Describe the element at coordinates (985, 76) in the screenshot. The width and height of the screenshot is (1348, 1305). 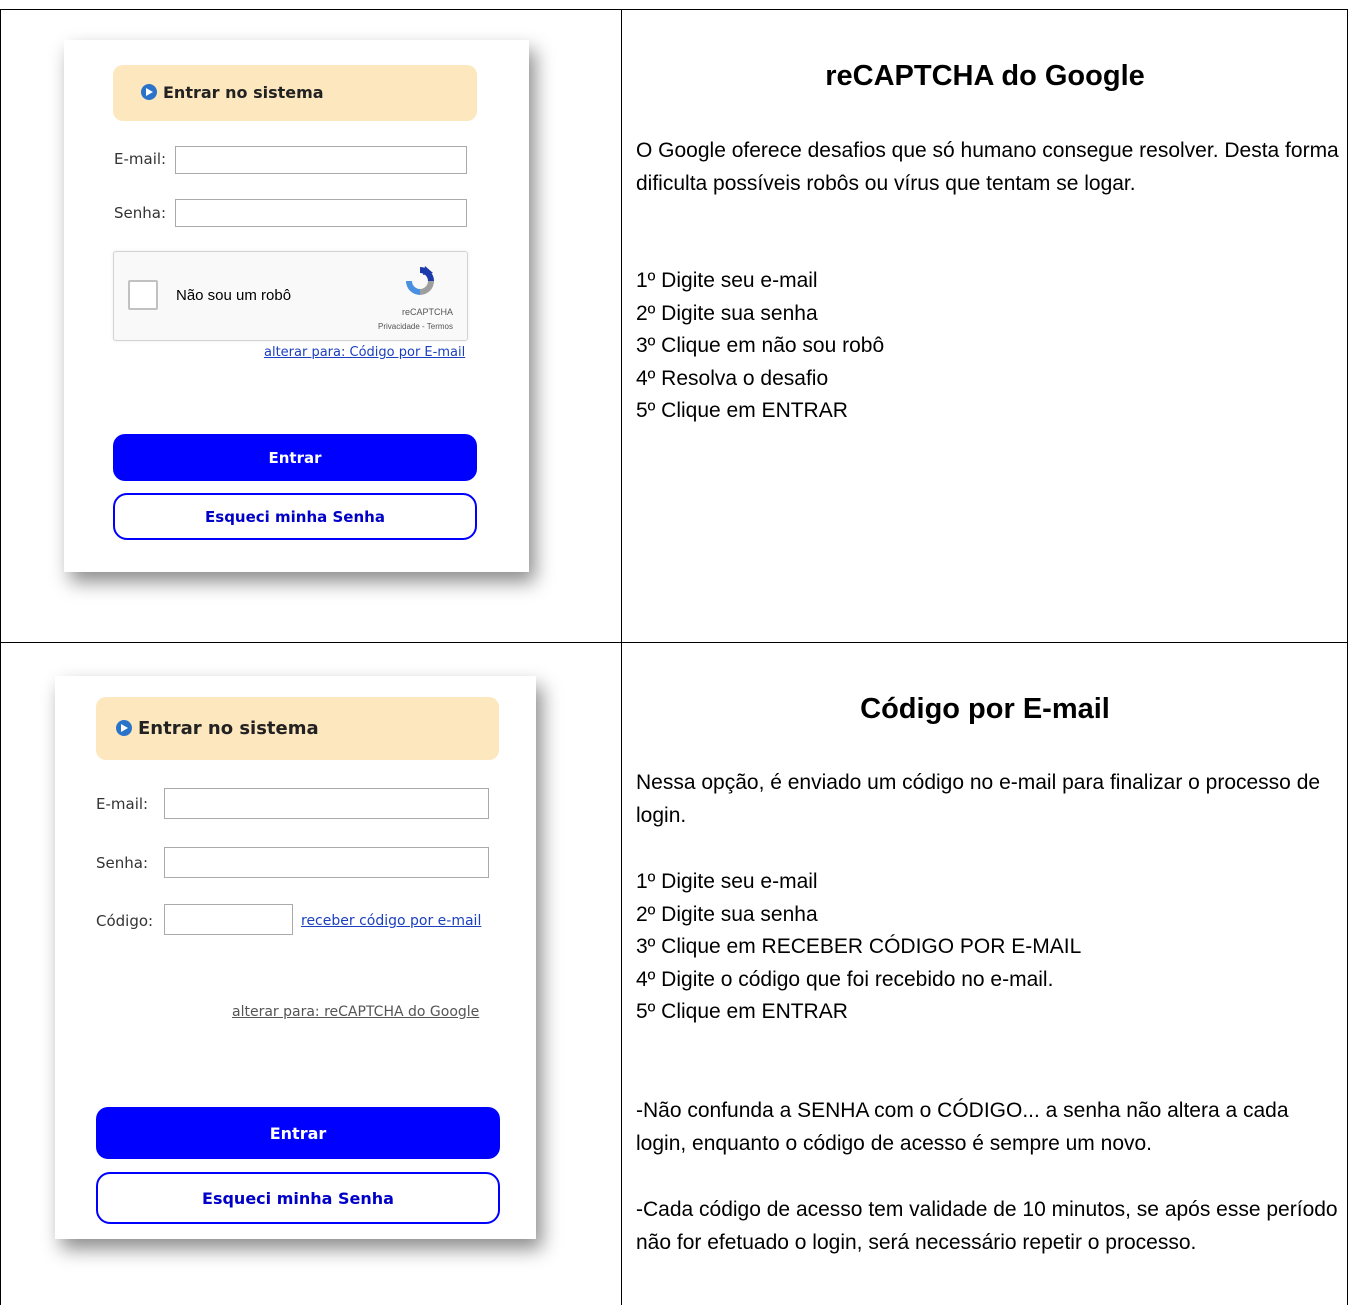
I see `section-title: reCAPTCHA do Google` at that location.